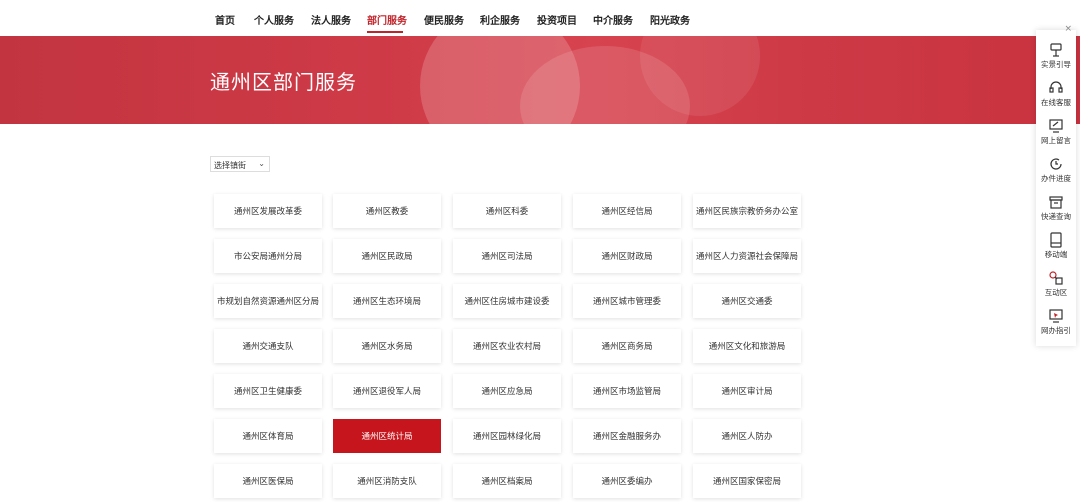 This screenshot has width=1080, height=502. I want to click on tablet-icon, so click(1056, 240).